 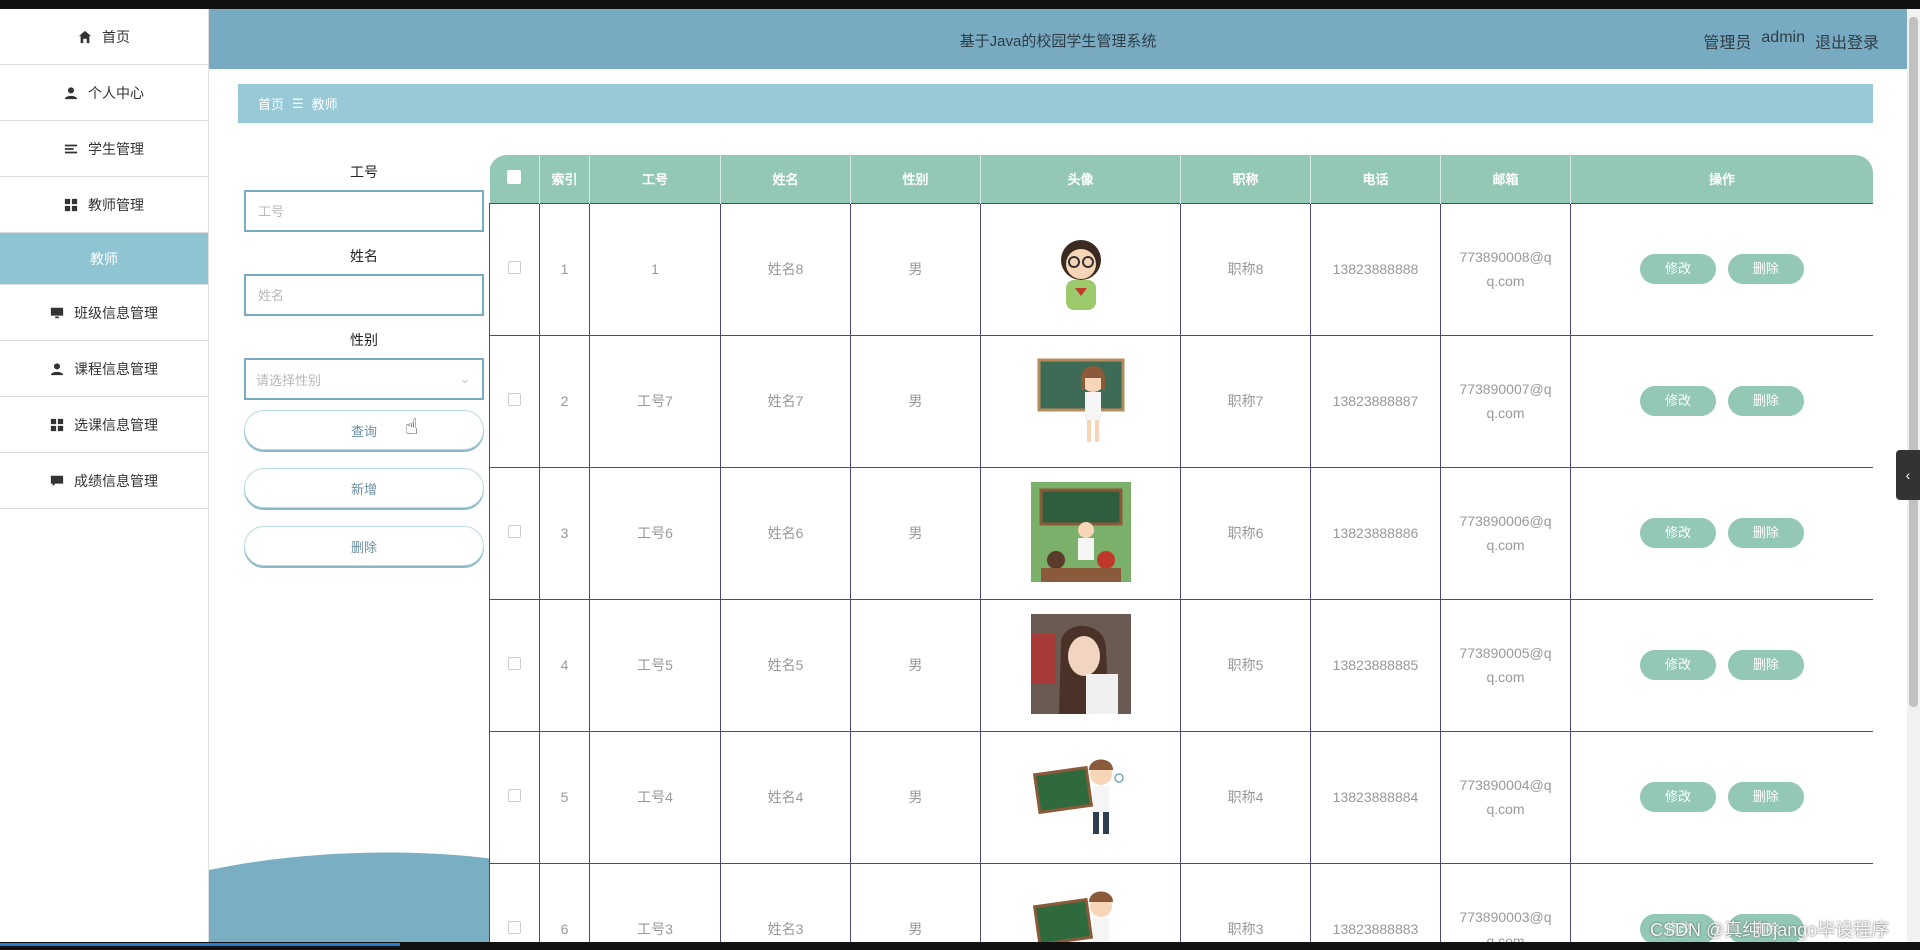 I want to click on column-header: 电话, so click(x=1375, y=179).